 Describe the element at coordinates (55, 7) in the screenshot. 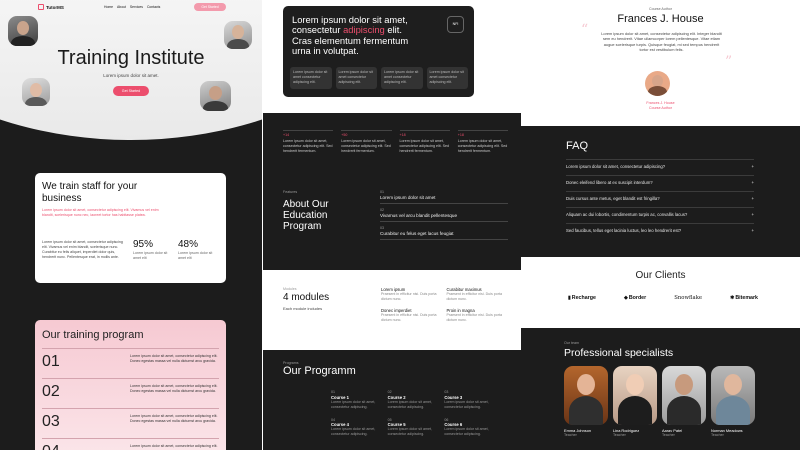

I see `logo-text: TutorMS` at that location.